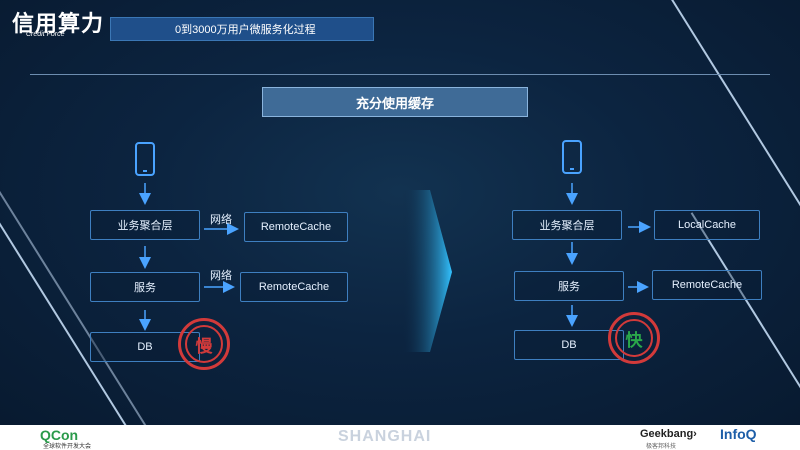  I want to click on fast-stamp: 快, so click(634, 338).